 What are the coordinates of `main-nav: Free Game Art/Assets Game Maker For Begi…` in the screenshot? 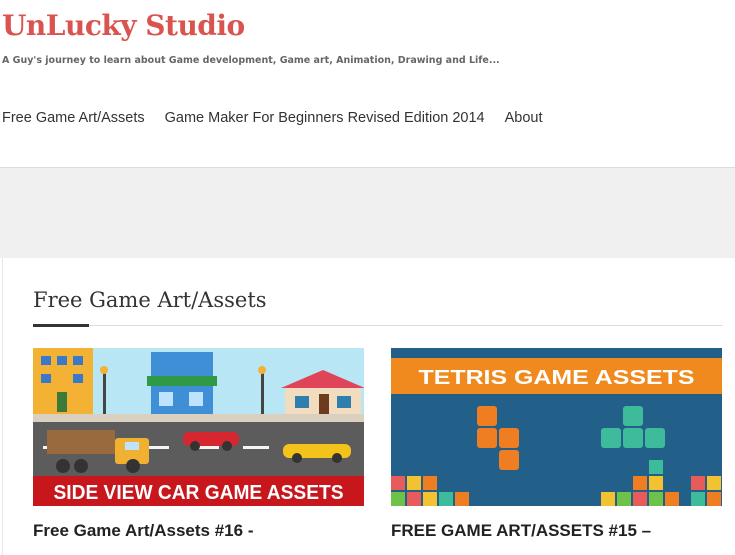 It's located at (282, 118).